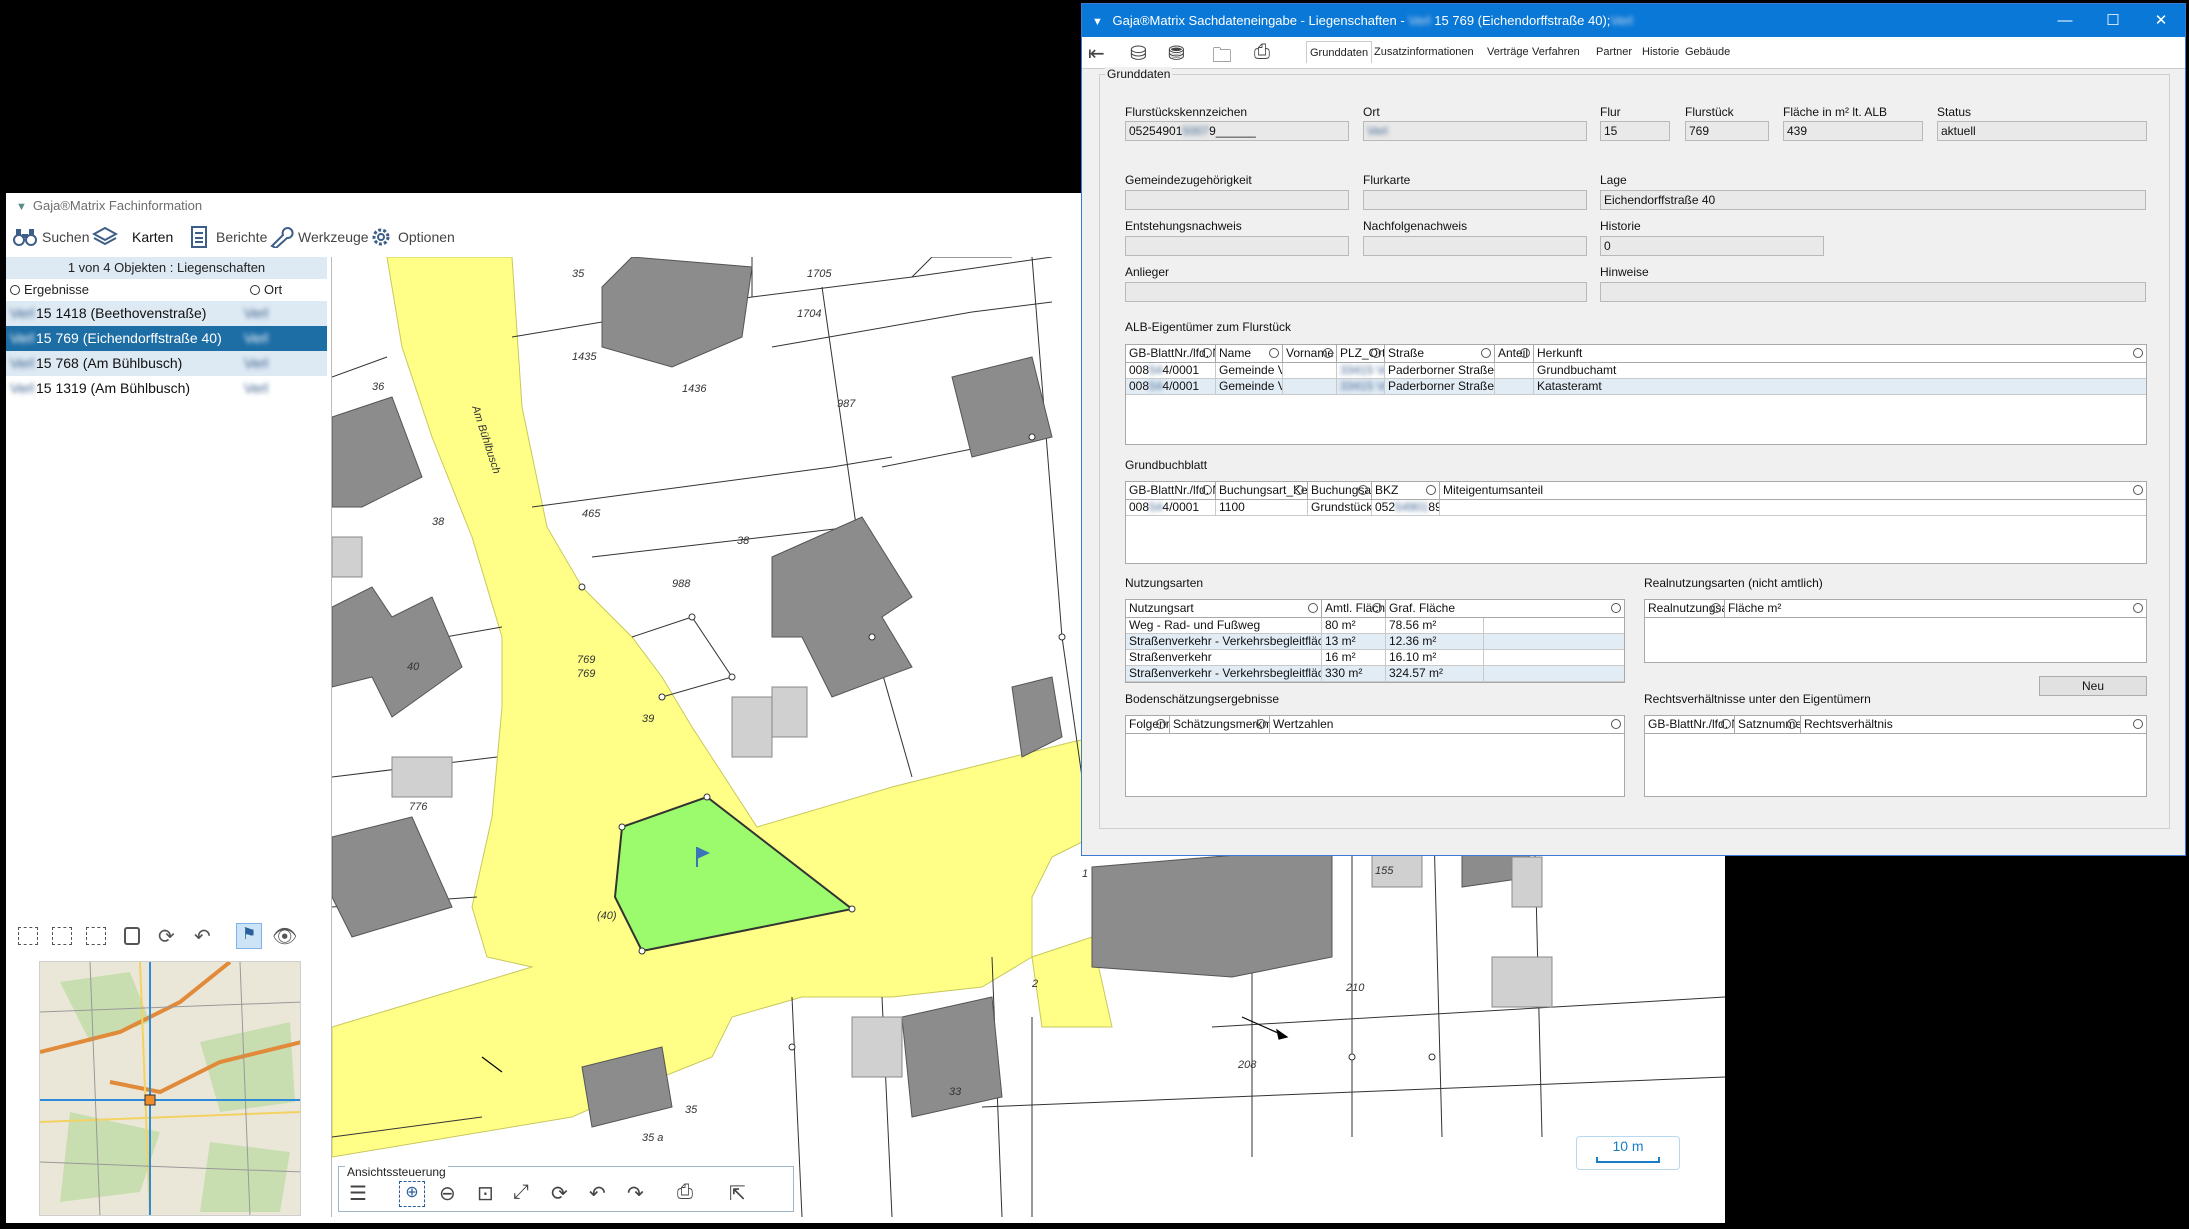 The width and height of the screenshot is (2189, 1229). Describe the element at coordinates (1310, 353) in the screenshot. I see `column-header: Vorname` at that location.